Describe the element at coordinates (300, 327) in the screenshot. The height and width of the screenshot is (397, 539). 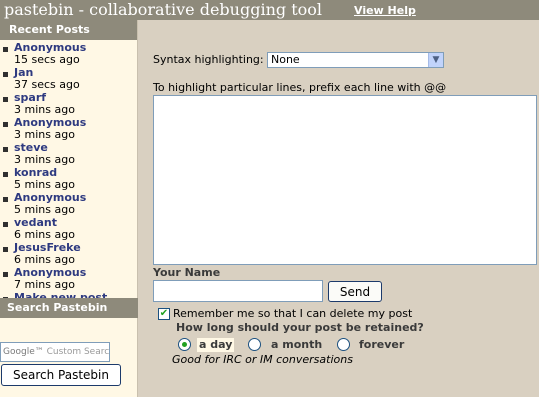
I see `retention-question: How long should your post be retained?` at that location.